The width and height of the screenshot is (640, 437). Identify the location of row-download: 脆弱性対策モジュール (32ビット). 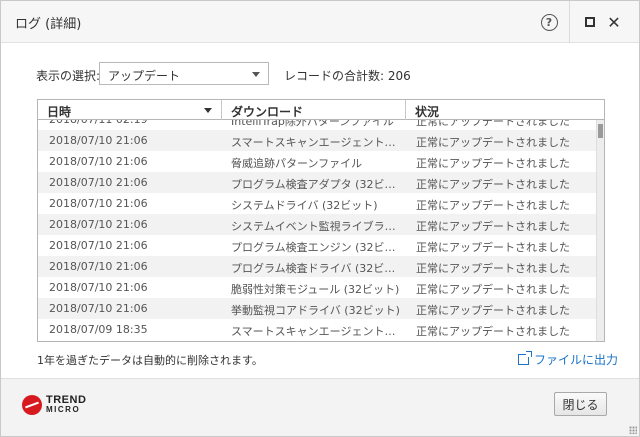
(315, 289).